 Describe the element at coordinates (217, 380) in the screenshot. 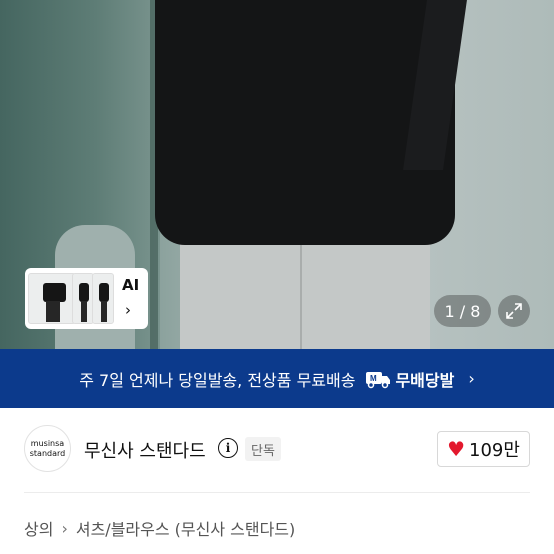

I see `shipping-banner-text: 주 7일 언제나 당일발송, 전상품 무료배송` at that location.